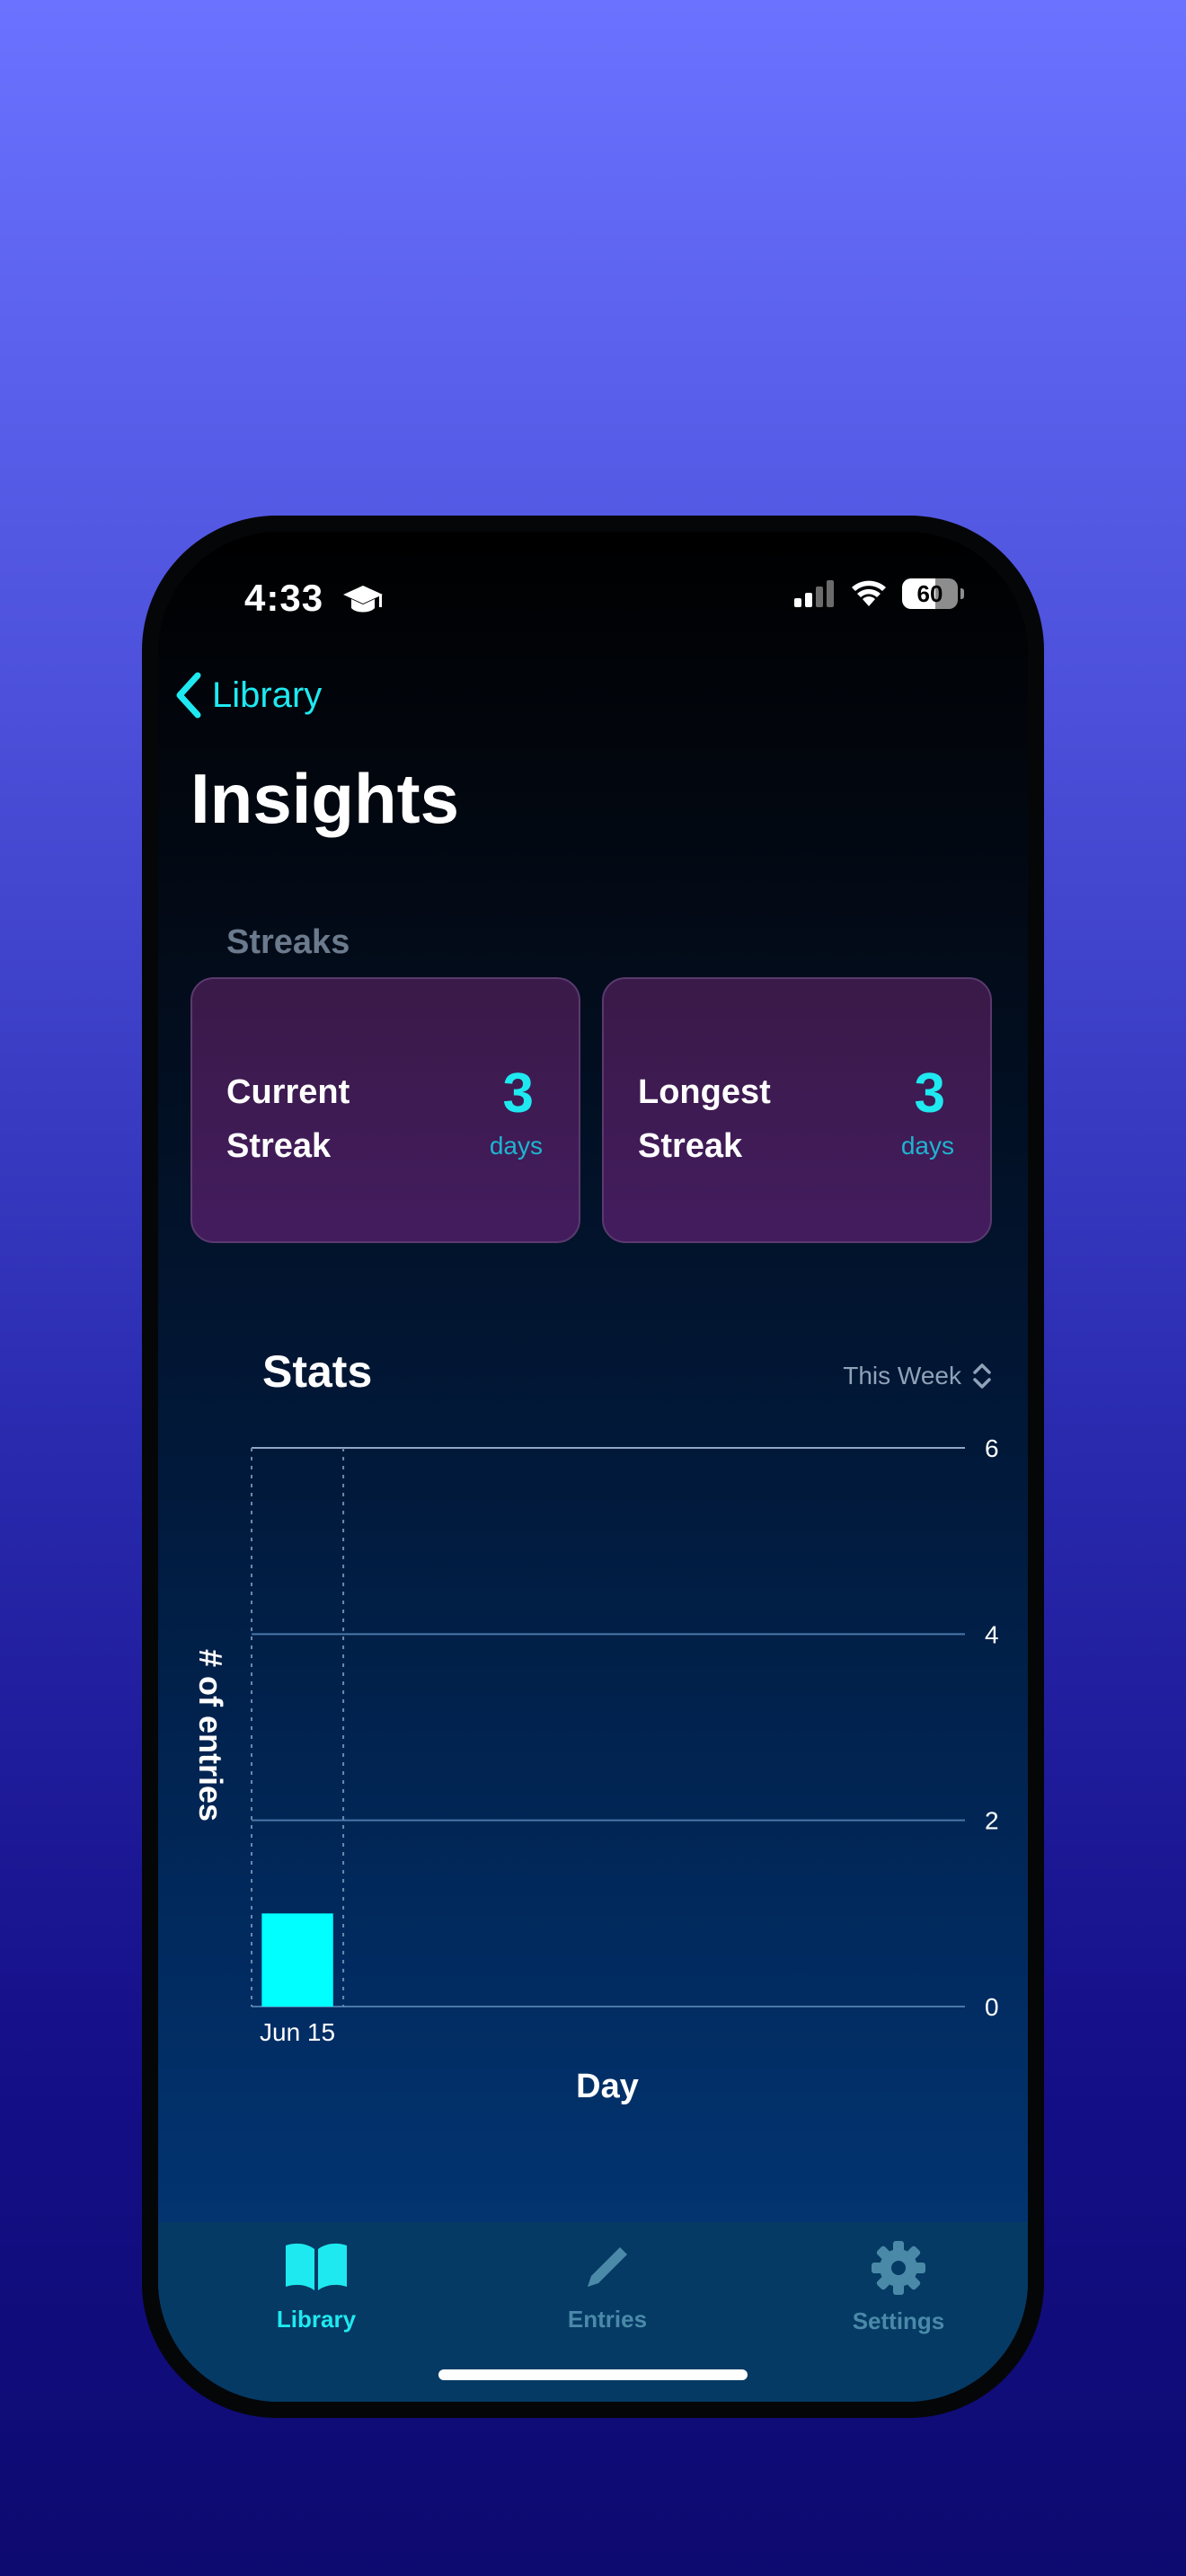  I want to click on current-streak-unit: days, so click(516, 1146).